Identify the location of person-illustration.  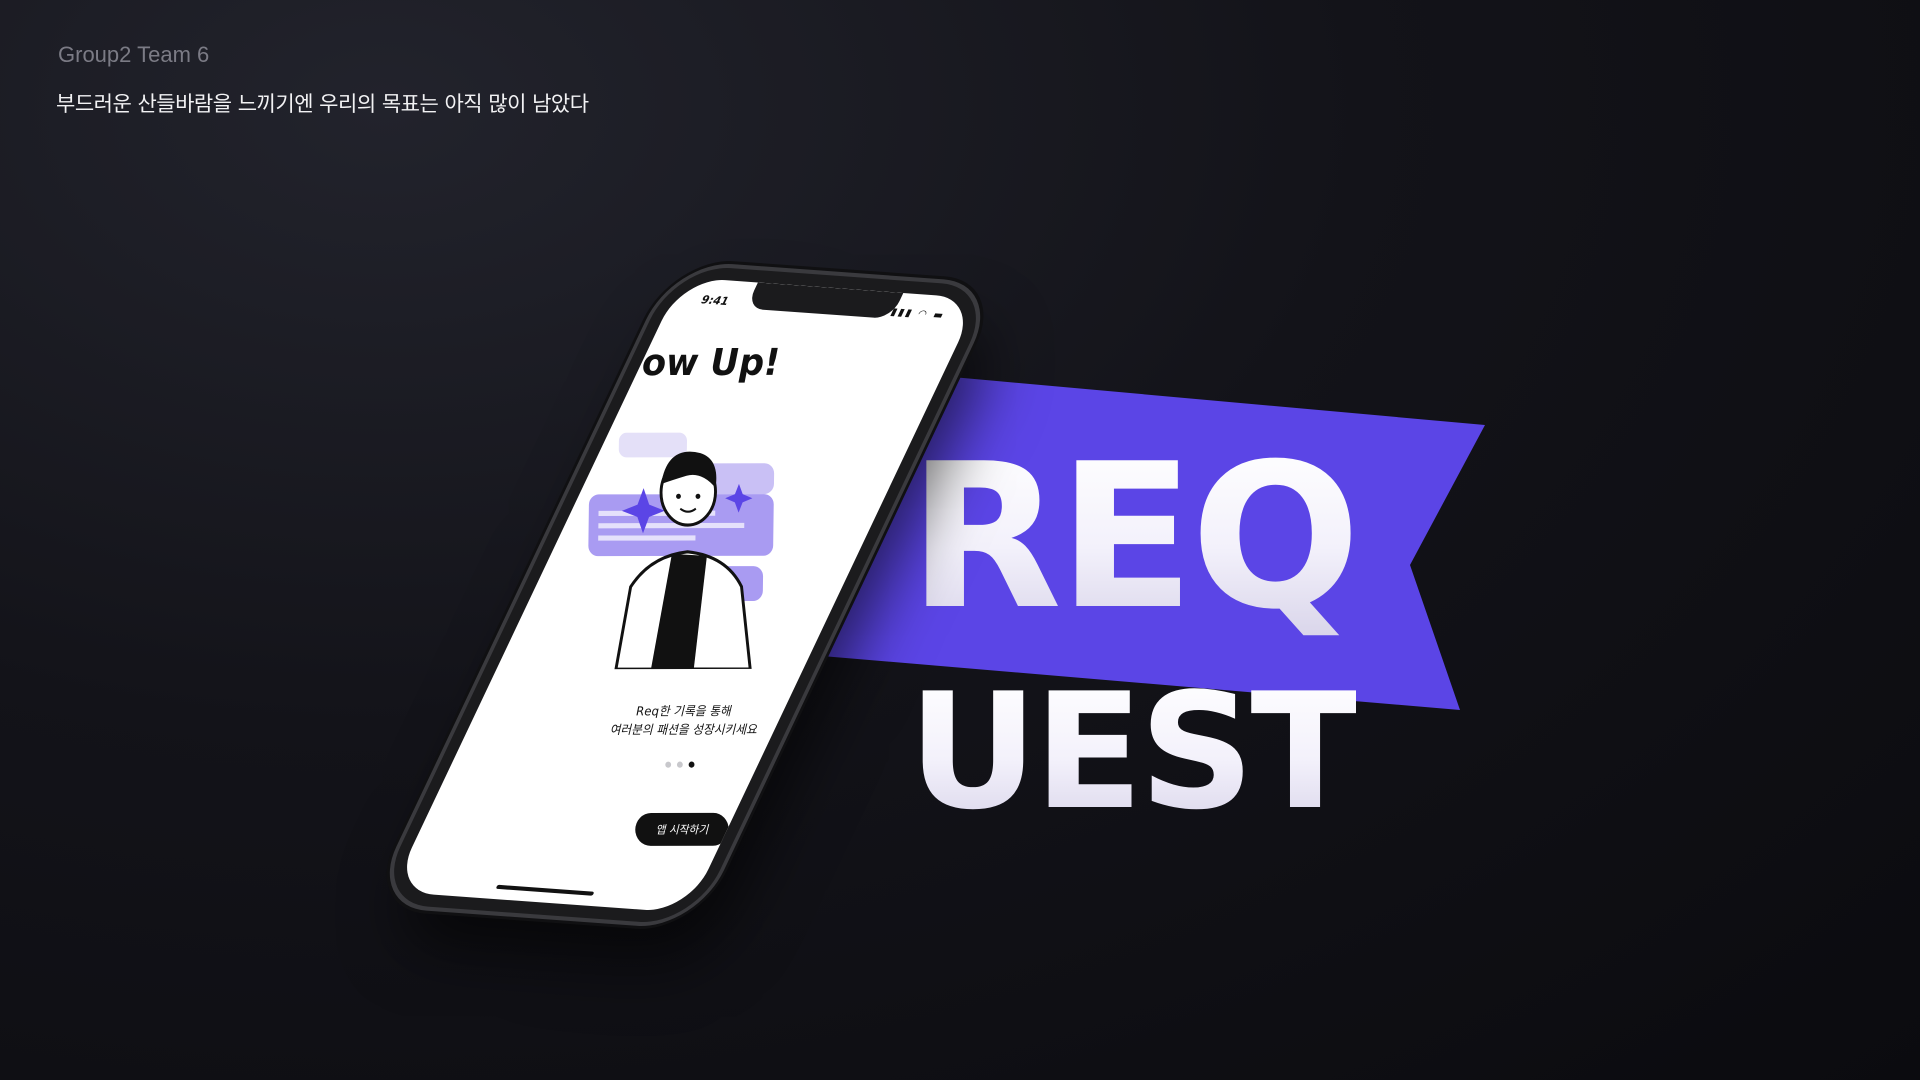
(681, 551).